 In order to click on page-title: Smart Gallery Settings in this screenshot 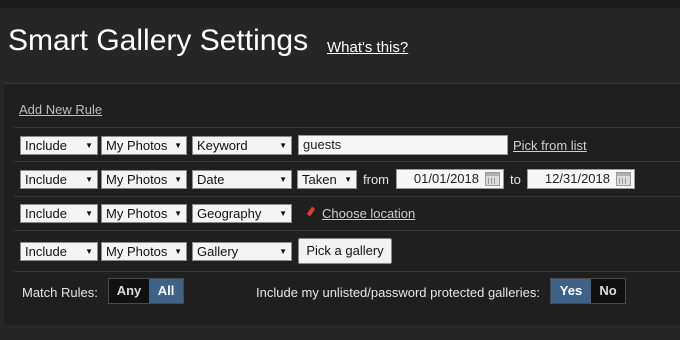, I will do `click(158, 40)`.